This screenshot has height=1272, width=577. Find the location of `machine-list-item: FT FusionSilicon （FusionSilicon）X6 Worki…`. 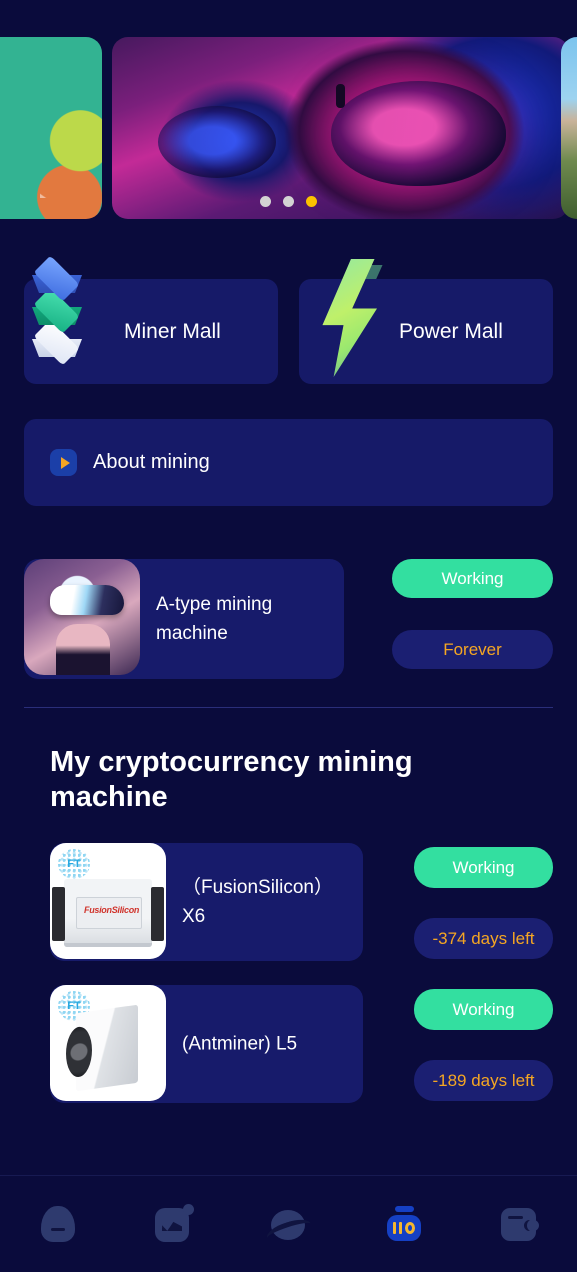

machine-list-item: FT FusionSilicon （FusionSilicon）X6 Worki… is located at coordinates (301, 902).